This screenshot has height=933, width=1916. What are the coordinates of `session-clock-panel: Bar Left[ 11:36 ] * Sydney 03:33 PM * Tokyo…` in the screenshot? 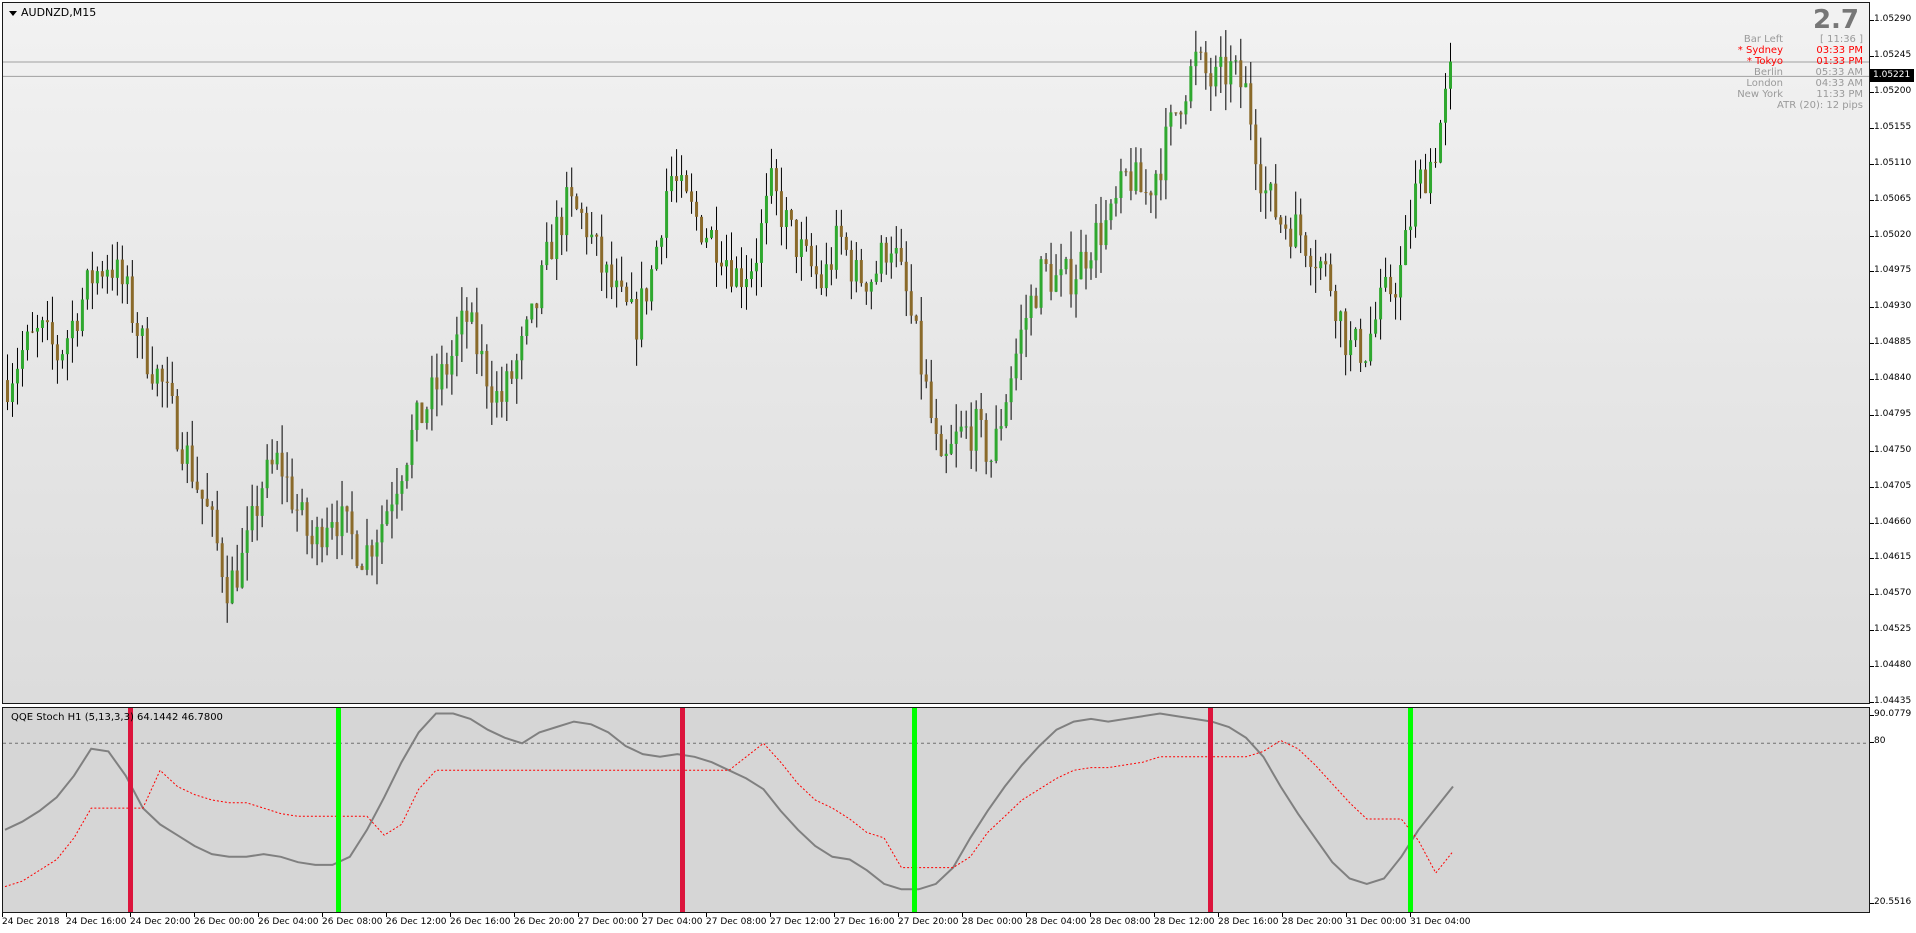 It's located at (1793, 72).